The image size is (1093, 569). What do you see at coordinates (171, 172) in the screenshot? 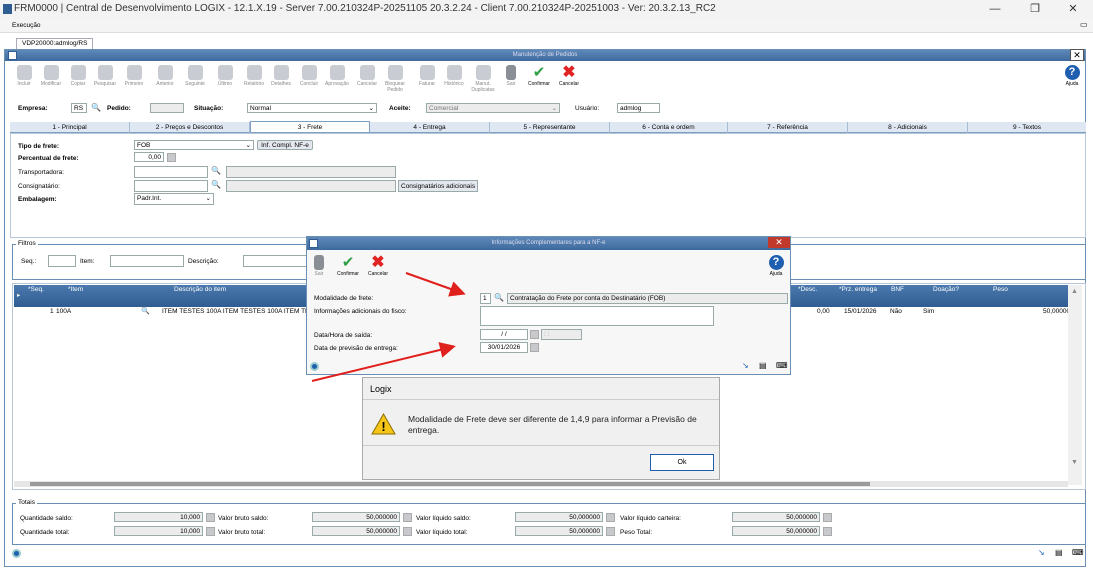
I see `transportadora-field` at bounding box center [171, 172].